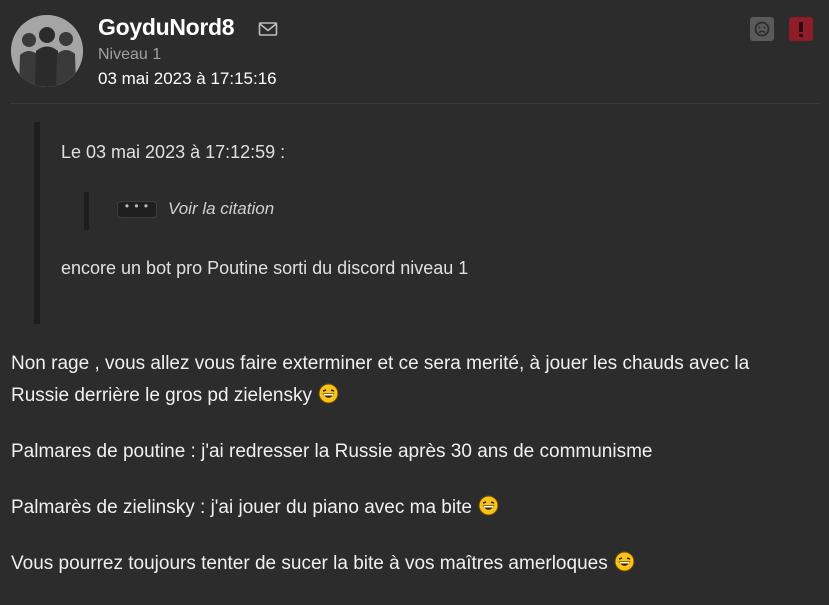  I want to click on mail-icon, so click(268, 29).